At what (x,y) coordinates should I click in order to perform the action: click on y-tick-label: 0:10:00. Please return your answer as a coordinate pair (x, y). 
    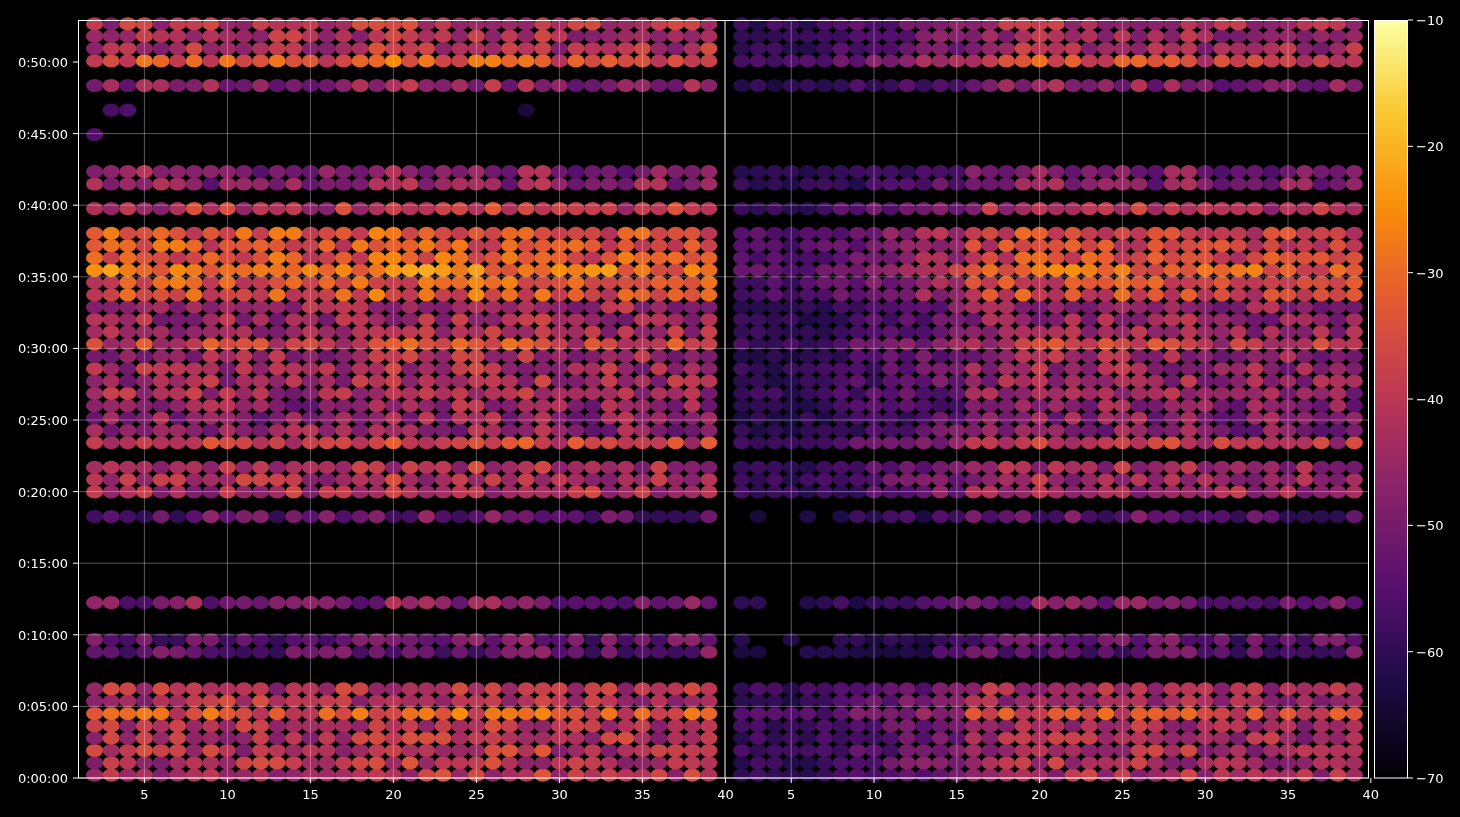
    Looking at the image, I should click on (42, 635).